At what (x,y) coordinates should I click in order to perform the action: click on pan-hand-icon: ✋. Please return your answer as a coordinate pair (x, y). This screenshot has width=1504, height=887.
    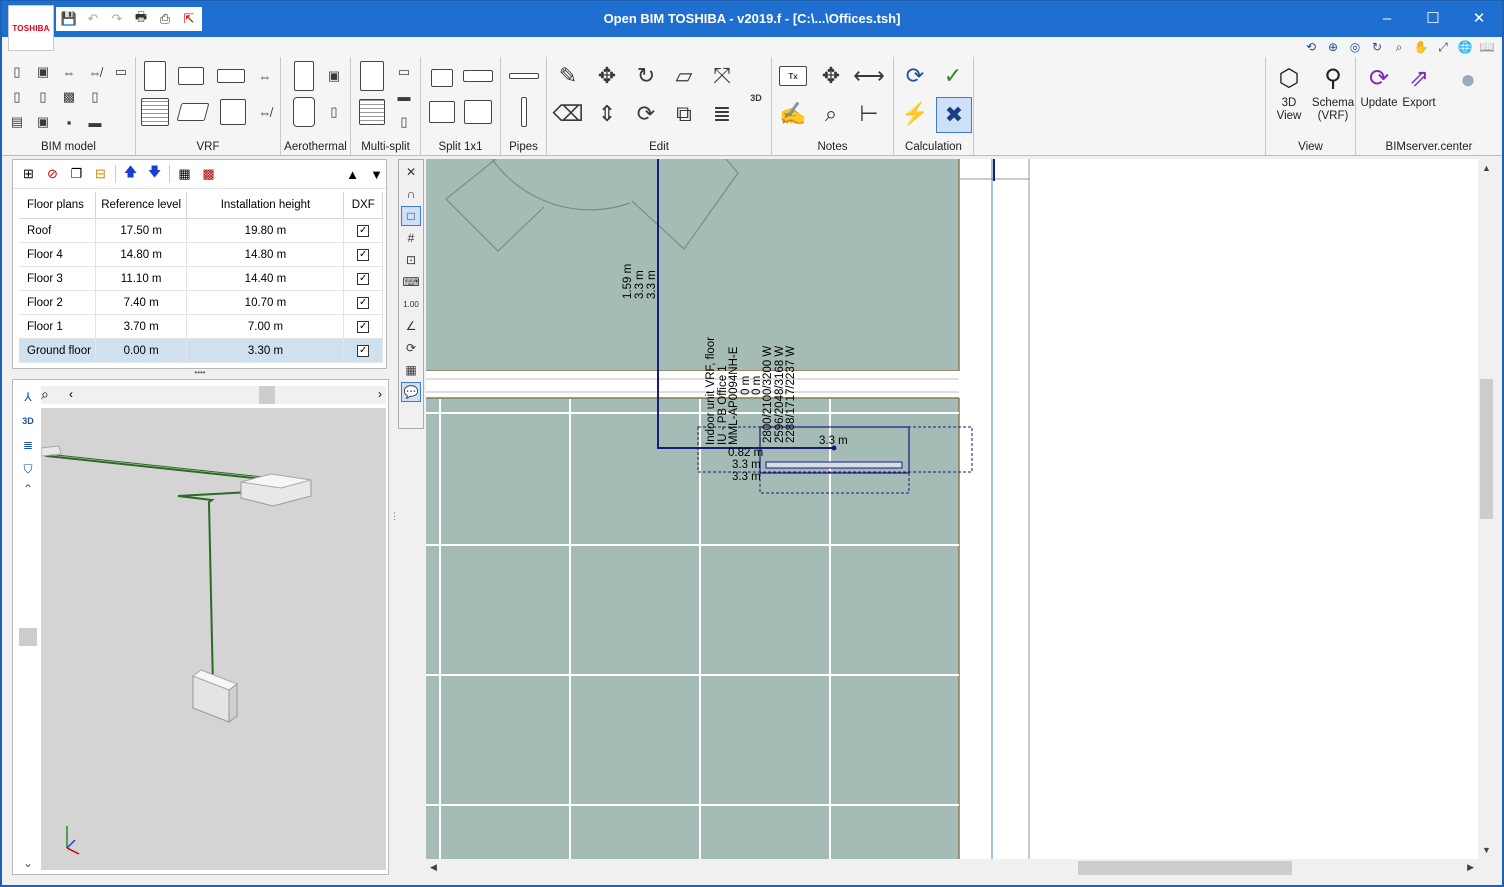
    Looking at the image, I should click on (1421, 47).